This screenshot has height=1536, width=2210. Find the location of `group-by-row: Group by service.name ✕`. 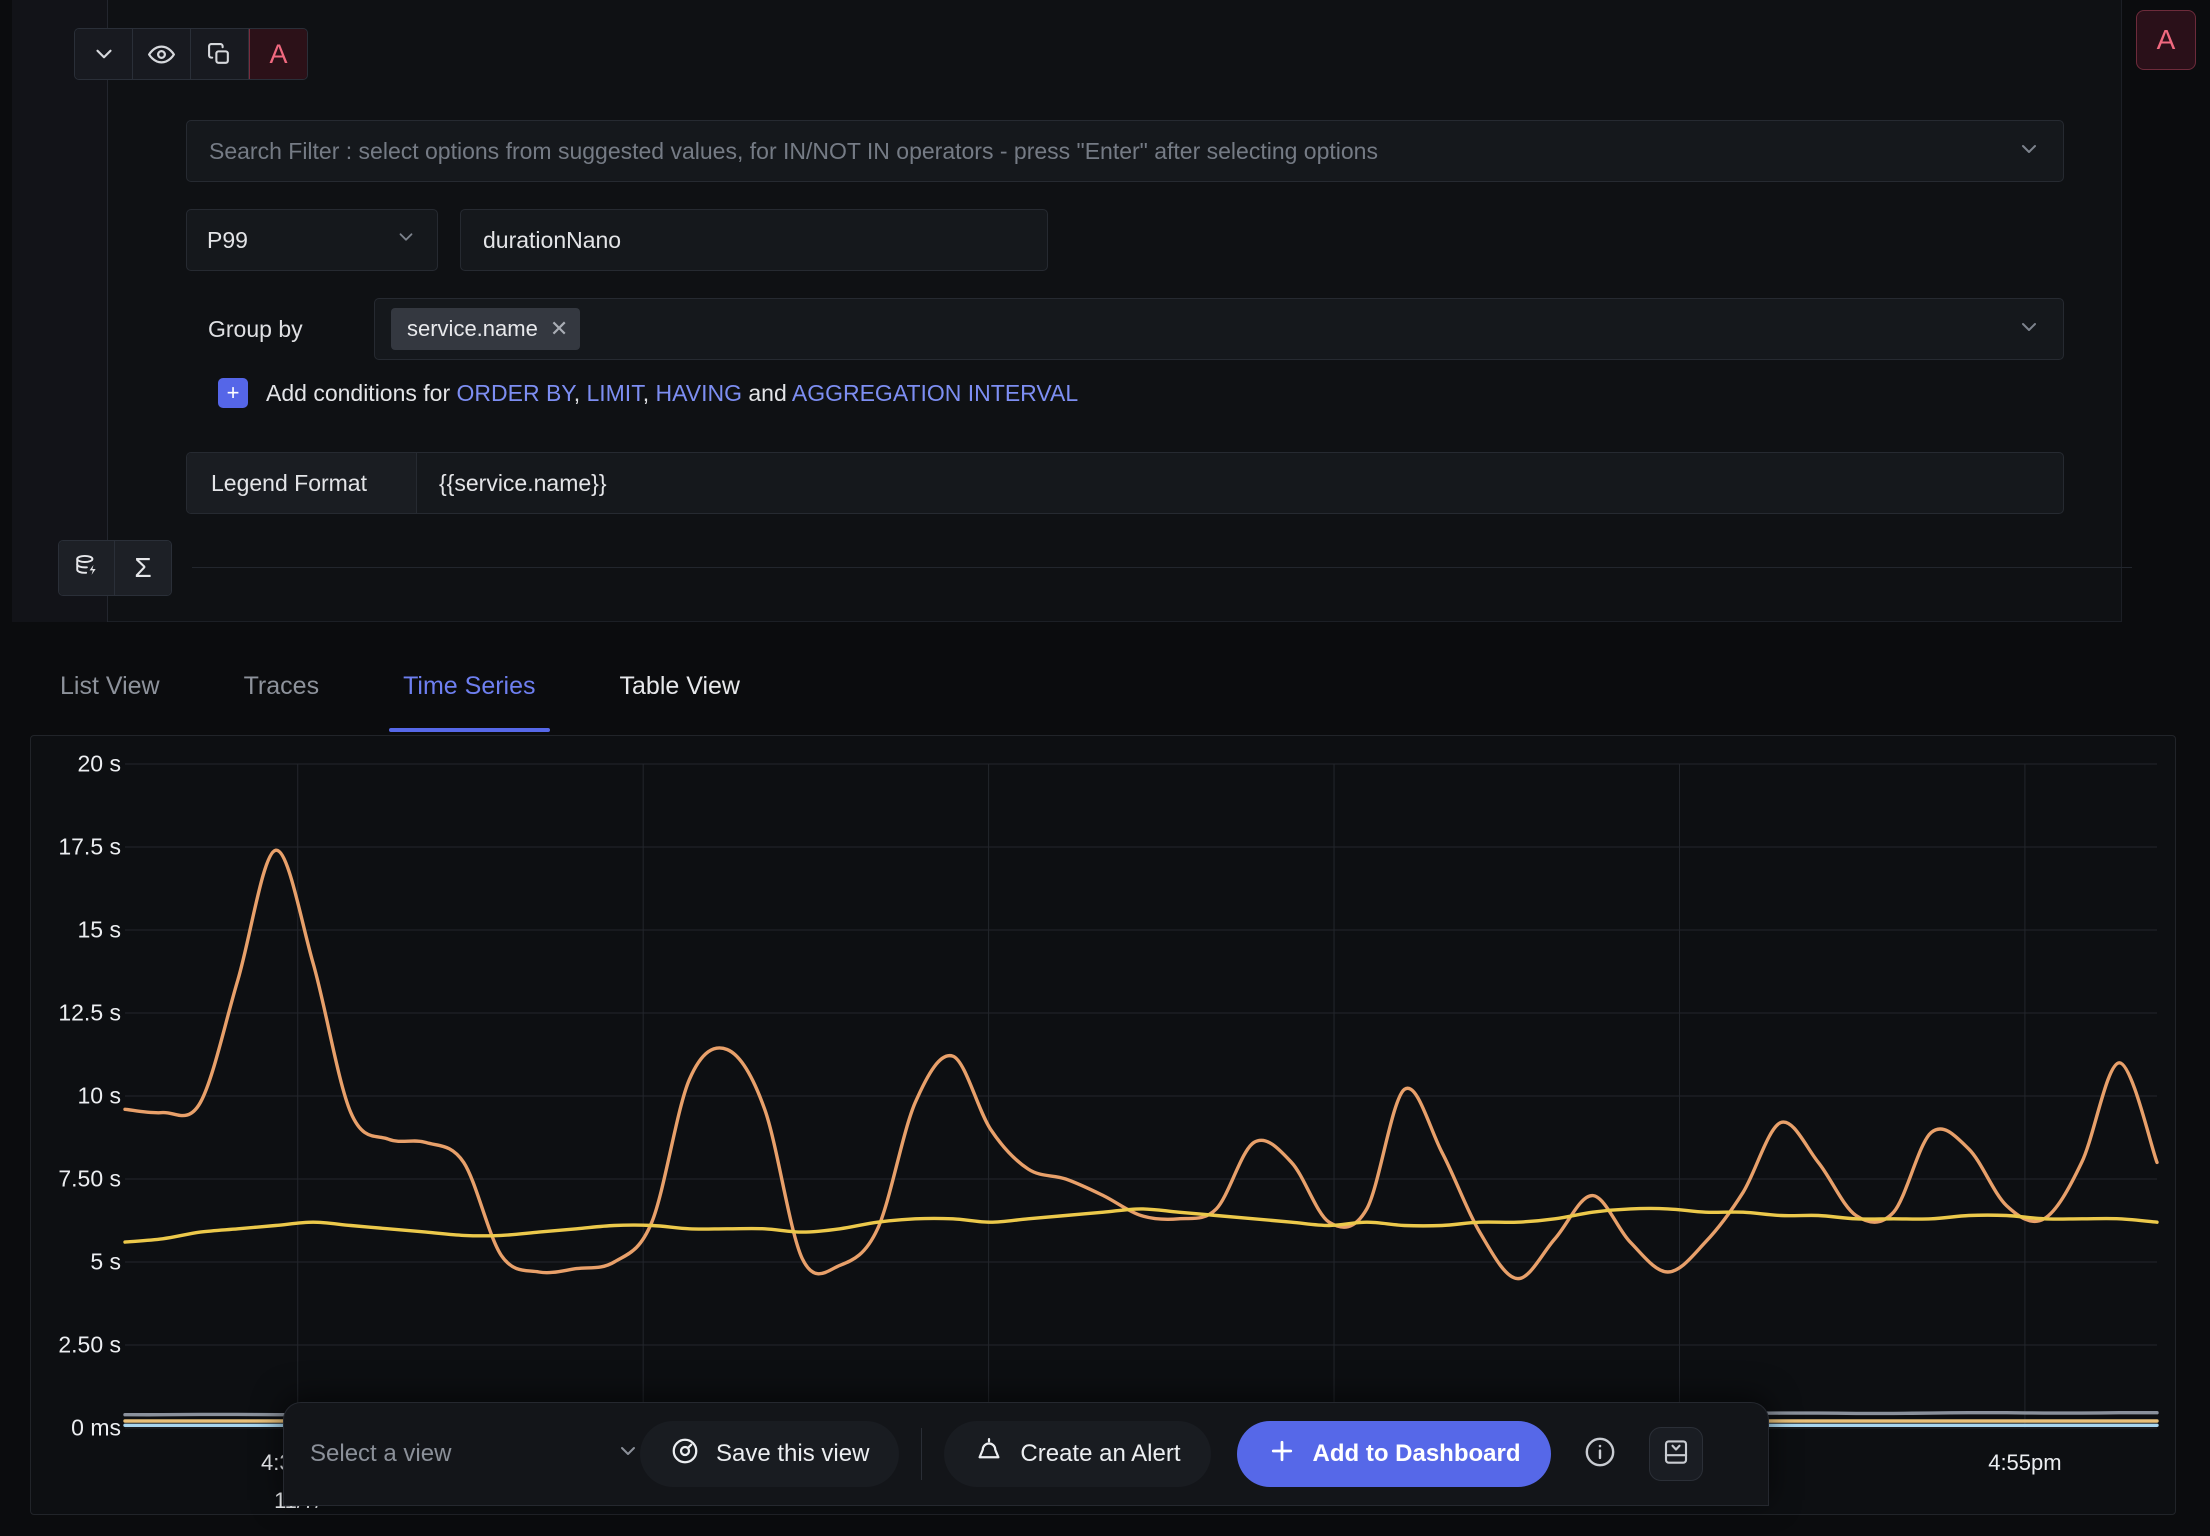

group-by-row: Group by service.name ✕ is located at coordinates (1125, 329).